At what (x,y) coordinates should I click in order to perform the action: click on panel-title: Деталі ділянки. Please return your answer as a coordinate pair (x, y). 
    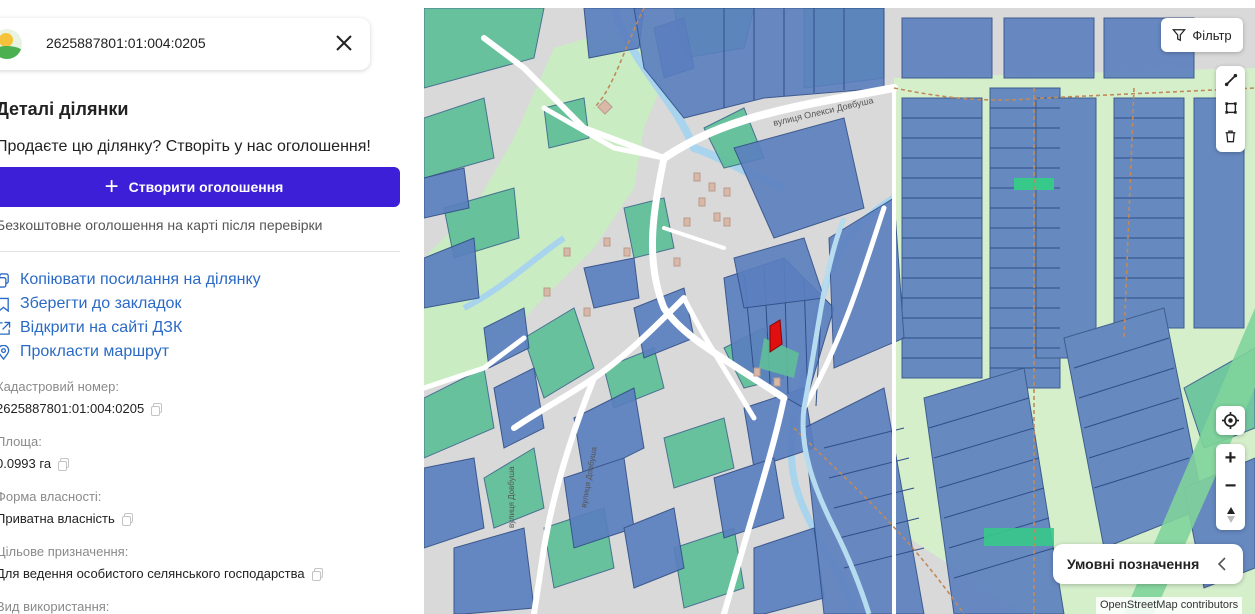
    Looking at the image, I should click on (64, 109).